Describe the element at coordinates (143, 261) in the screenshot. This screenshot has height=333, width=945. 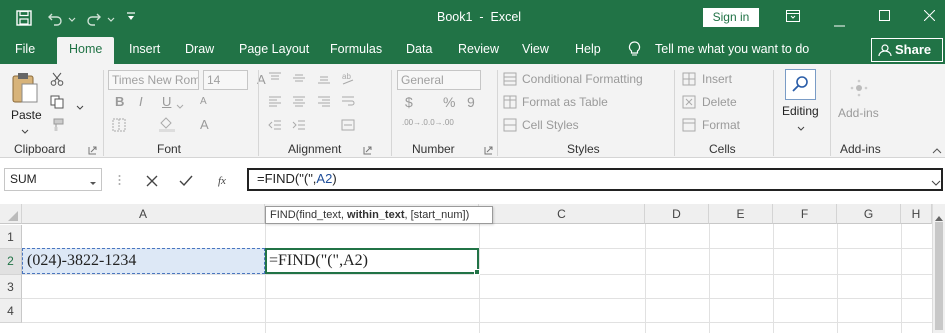
I see `cell-a2: (024)-3822-1234` at that location.